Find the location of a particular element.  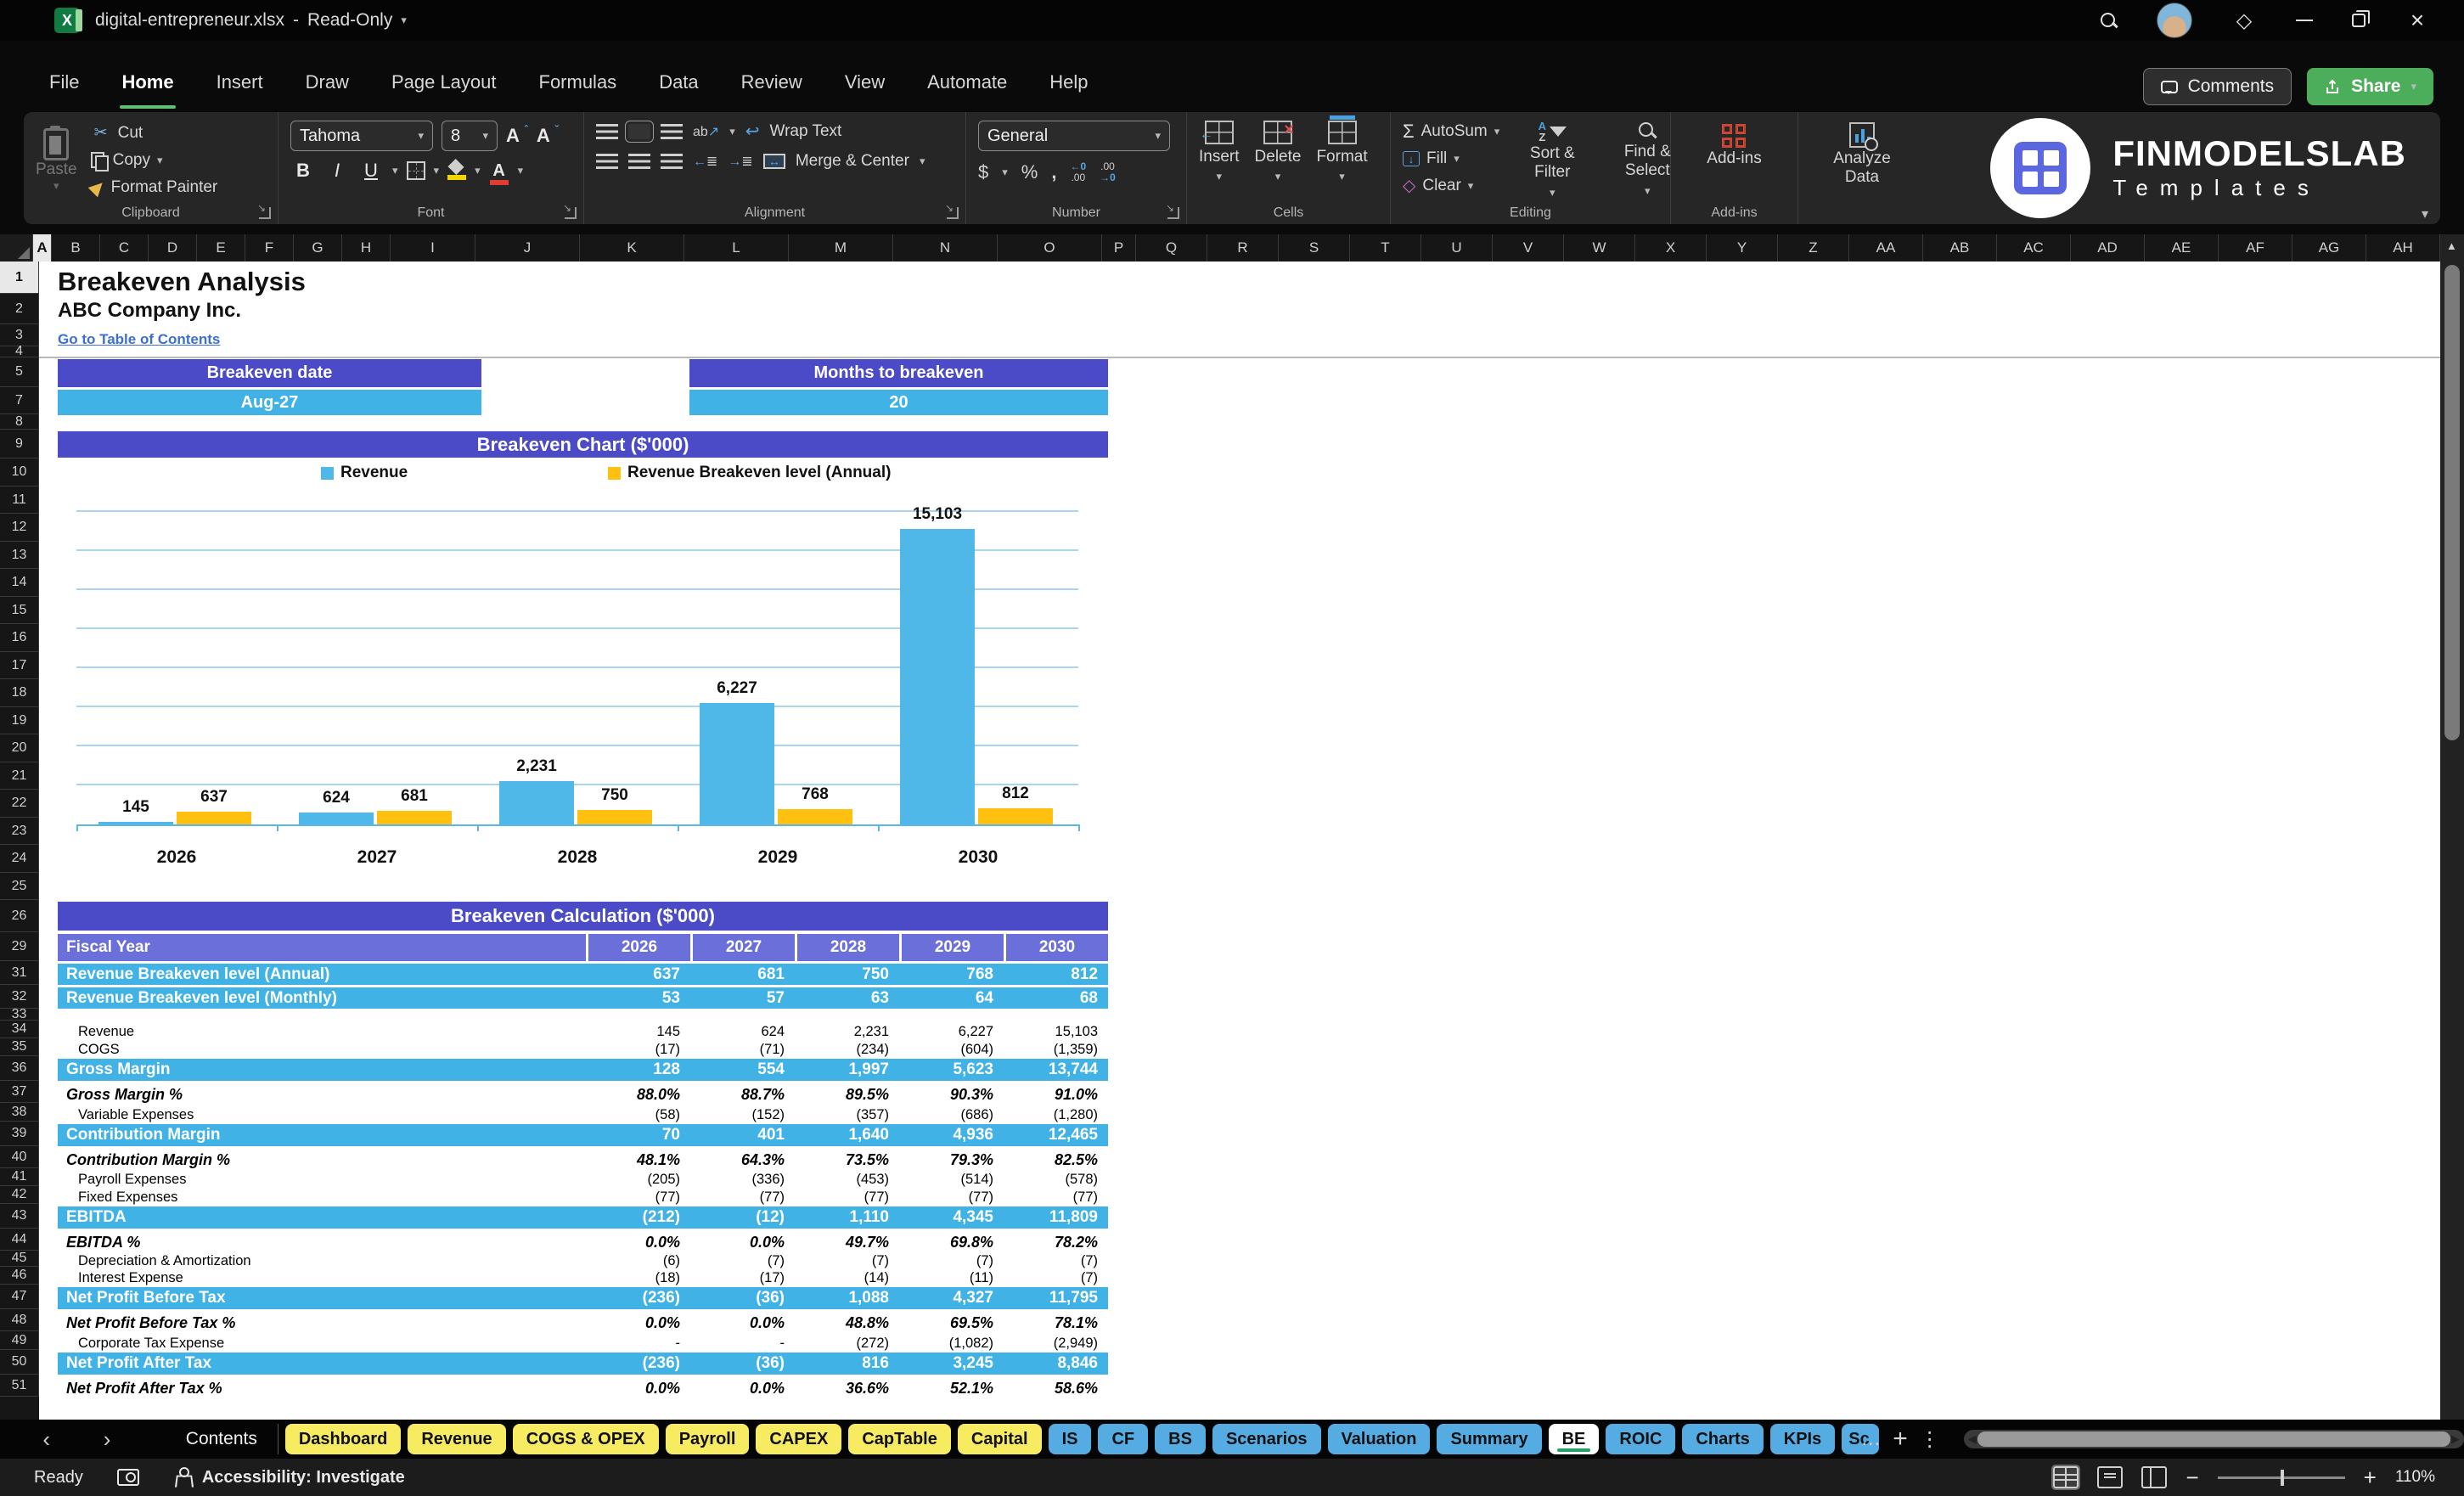

row-header-50: 50 is located at coordinates (19, 1362).